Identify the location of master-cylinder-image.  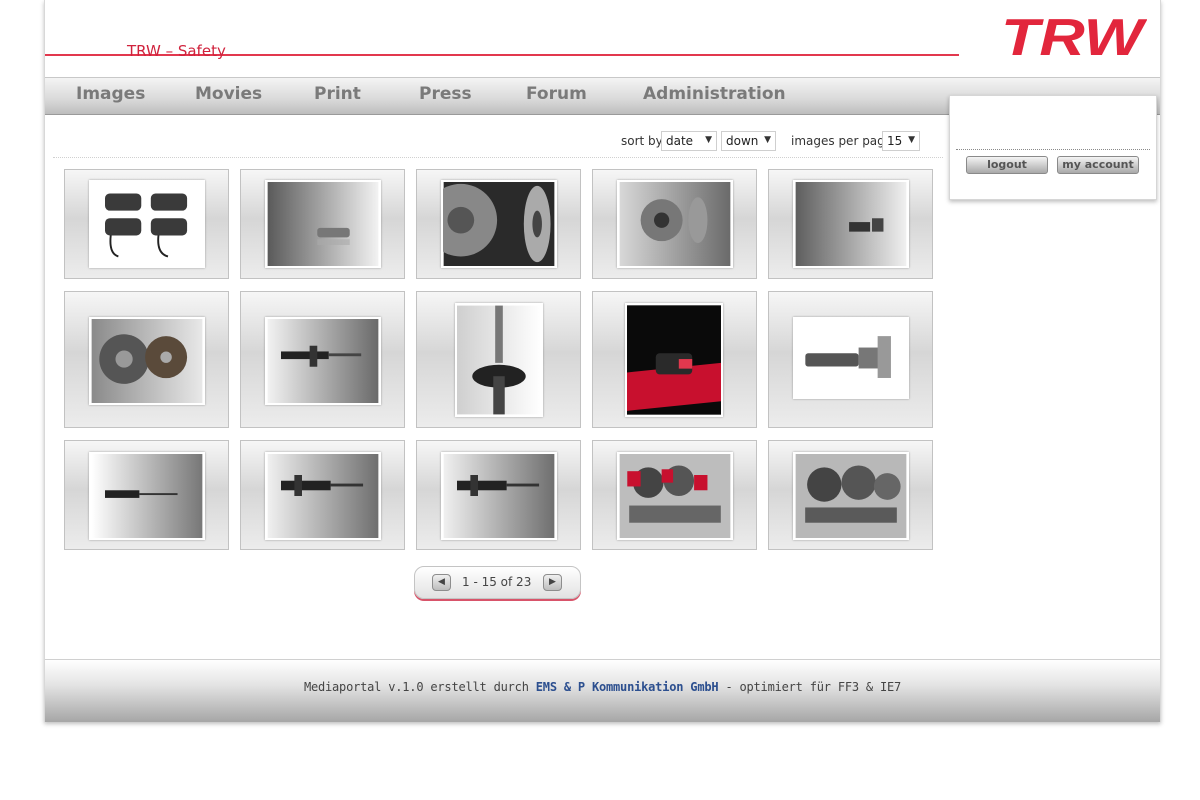
(851, 358).